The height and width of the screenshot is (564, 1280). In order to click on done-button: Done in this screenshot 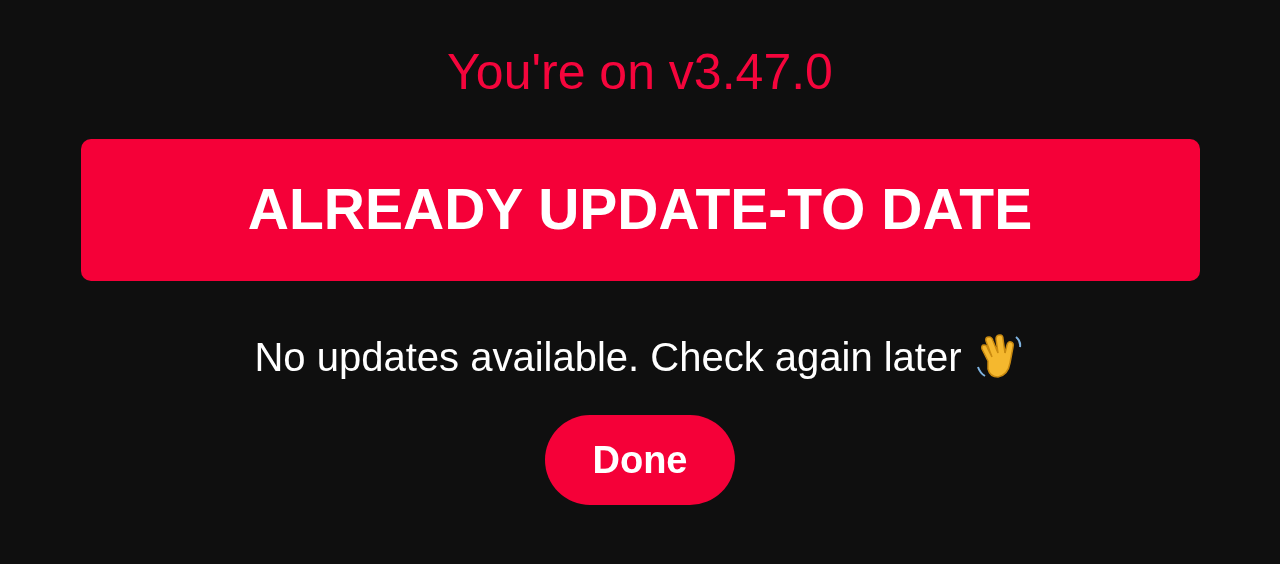, I will do `click(640, 460)`.